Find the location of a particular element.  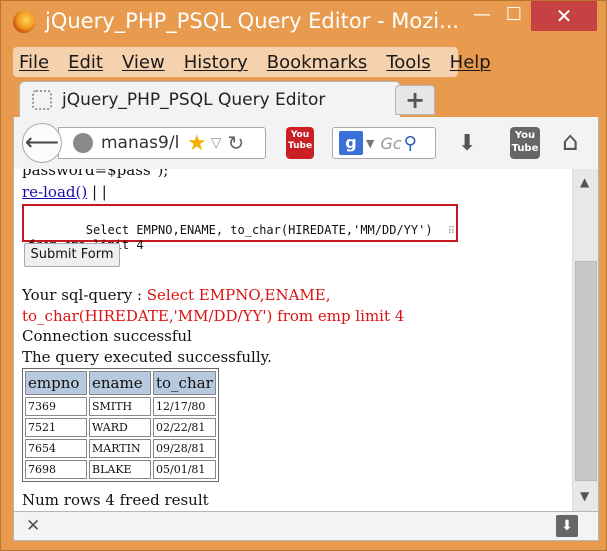

tab-strip: jQuery_PHP_PSQL Query Editor + is located at coordinates (306, 99).